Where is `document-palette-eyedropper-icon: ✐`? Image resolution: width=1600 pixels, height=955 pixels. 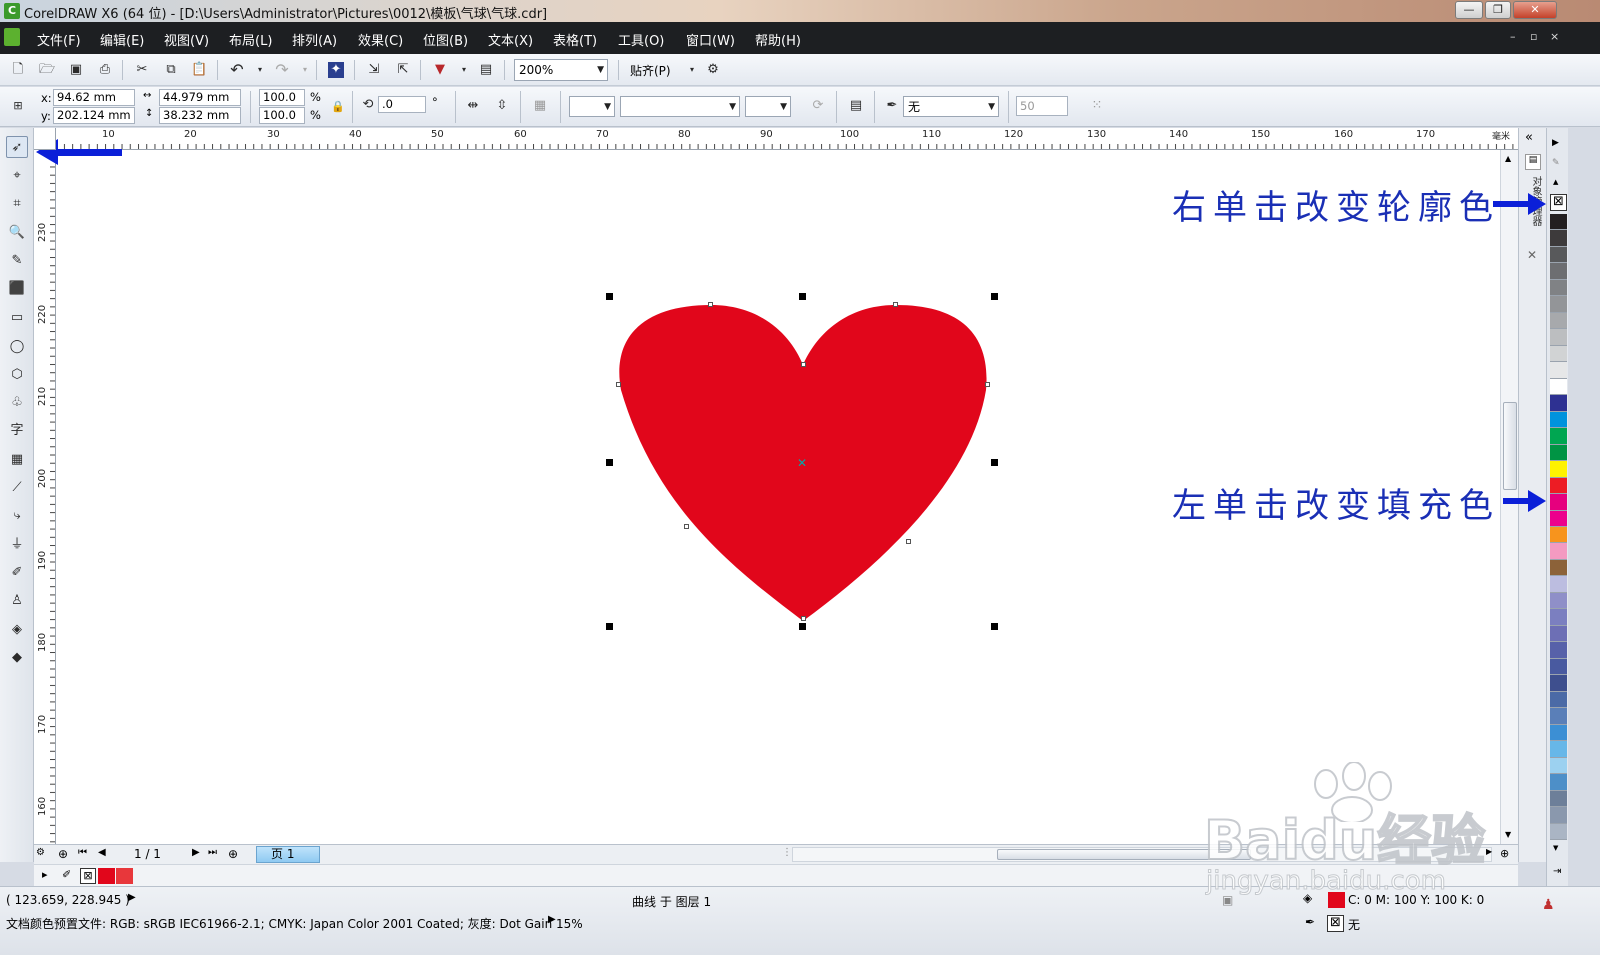
document-palette-eyedropper-icon: ✐ is located at coordinates (66, 874).